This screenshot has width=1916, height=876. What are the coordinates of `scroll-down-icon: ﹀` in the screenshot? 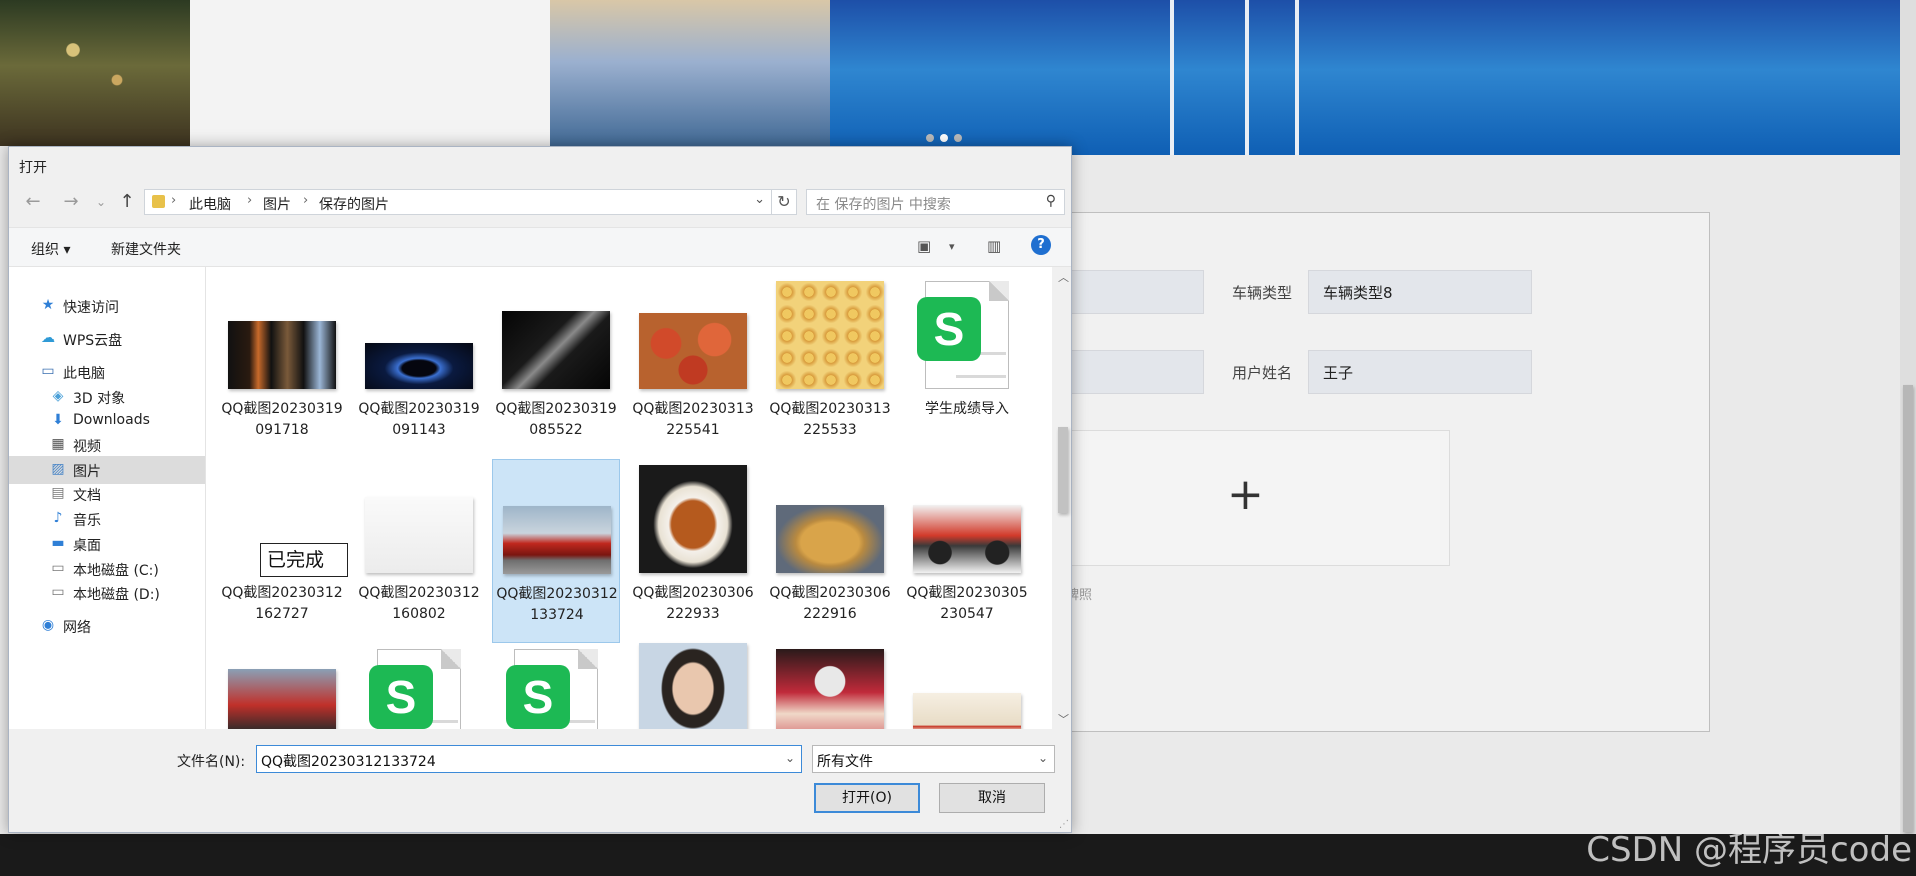 It's located at (1063, 719).